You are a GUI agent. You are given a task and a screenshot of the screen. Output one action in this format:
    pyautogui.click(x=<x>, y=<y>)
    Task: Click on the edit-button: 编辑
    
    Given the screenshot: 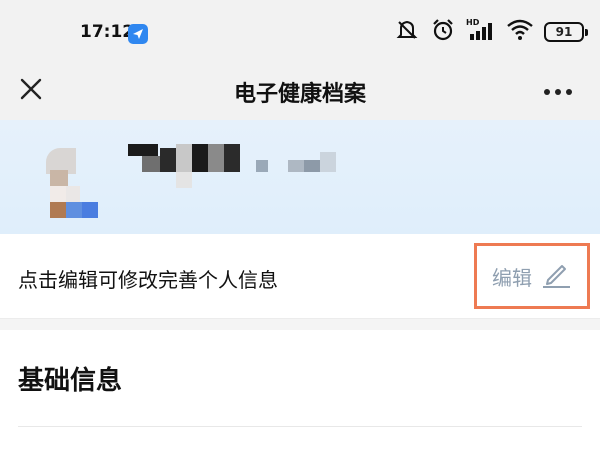 What is the action you would take?
    pyautogui.click(x=532, y=276)
    